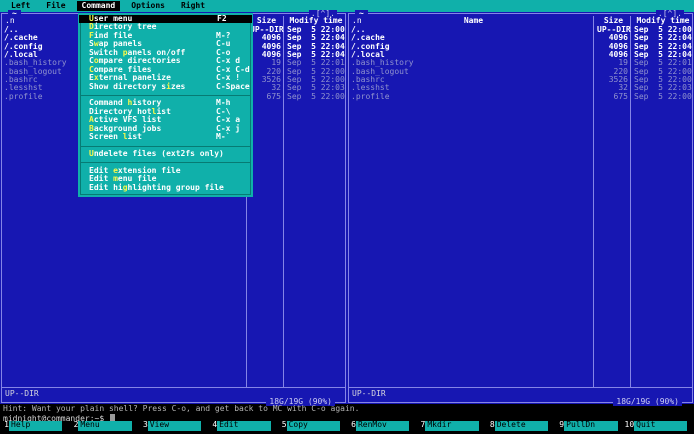  Describe the element at coordinates (382, 63) in the screenshot. I see `file-name: .bash_history` at that location.